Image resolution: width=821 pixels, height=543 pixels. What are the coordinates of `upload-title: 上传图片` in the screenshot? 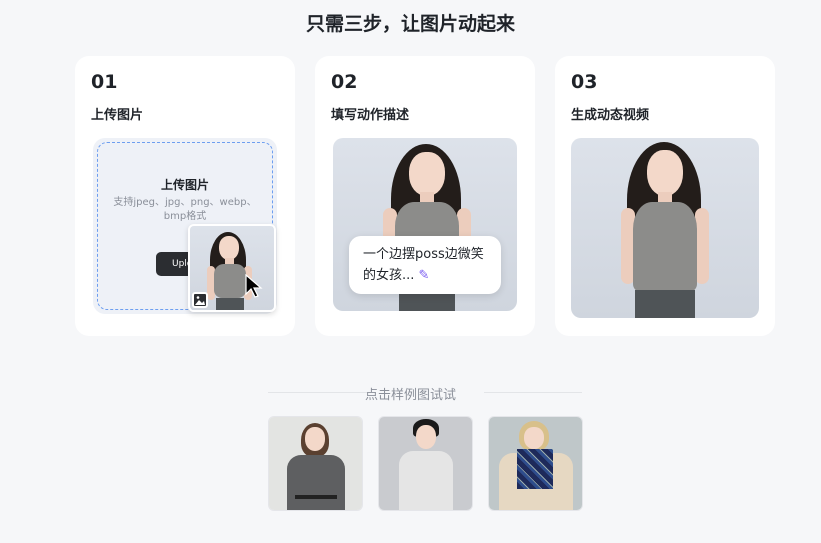 It's located at (184, 185).